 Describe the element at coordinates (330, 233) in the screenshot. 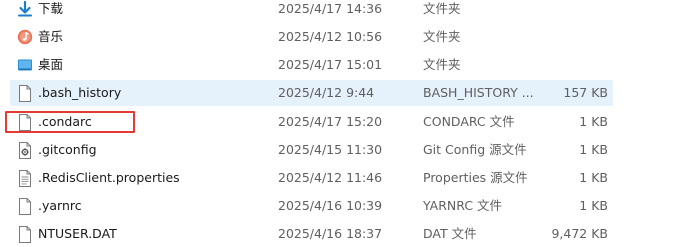

I see `file-date: 2025/4/16 18:37` at that location.